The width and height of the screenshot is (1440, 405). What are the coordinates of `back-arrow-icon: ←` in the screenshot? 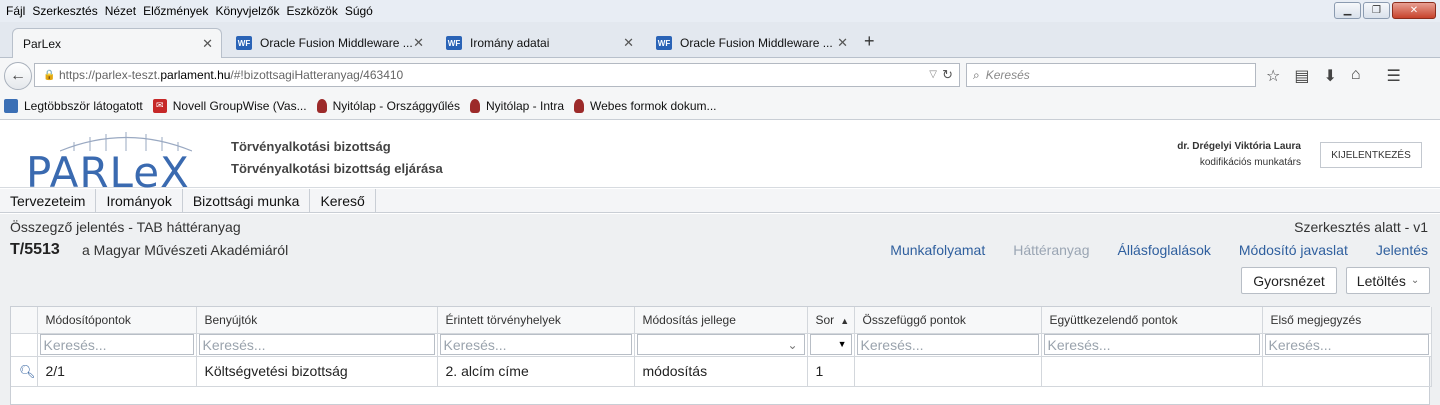 It's located at (18, 75).